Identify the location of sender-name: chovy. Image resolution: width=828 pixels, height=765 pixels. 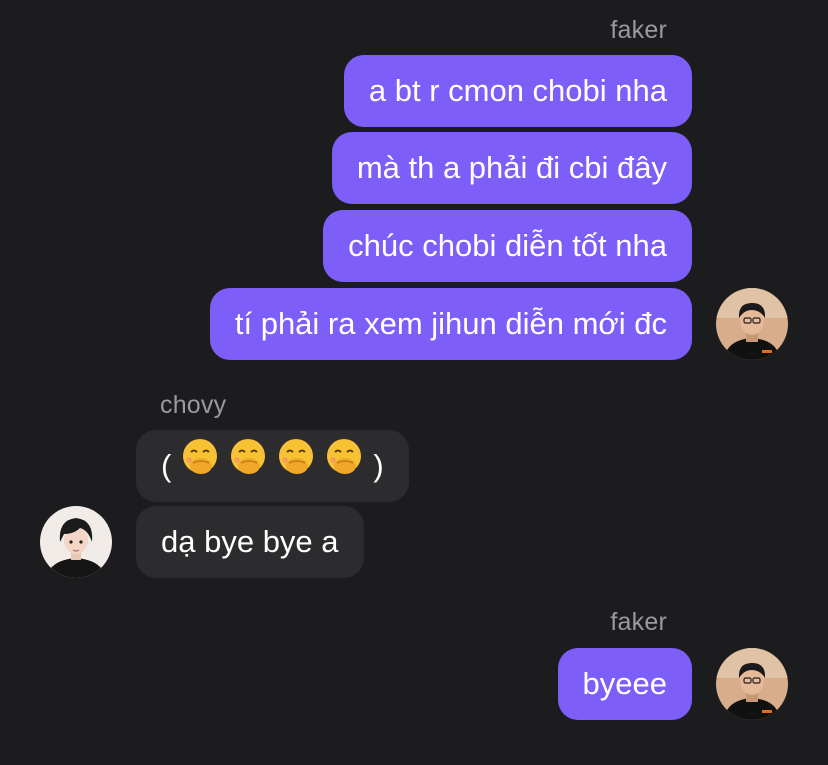
(193, 405).